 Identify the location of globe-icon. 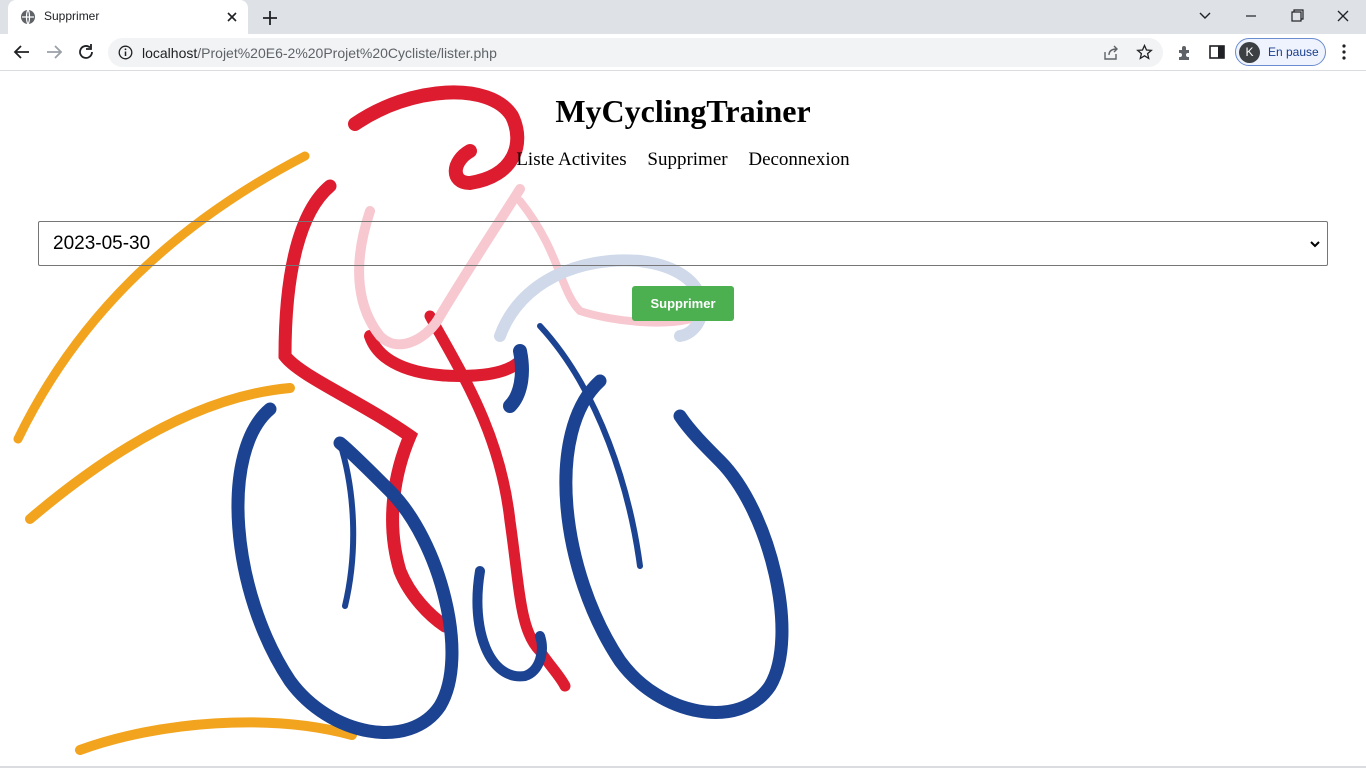
(28, 17).